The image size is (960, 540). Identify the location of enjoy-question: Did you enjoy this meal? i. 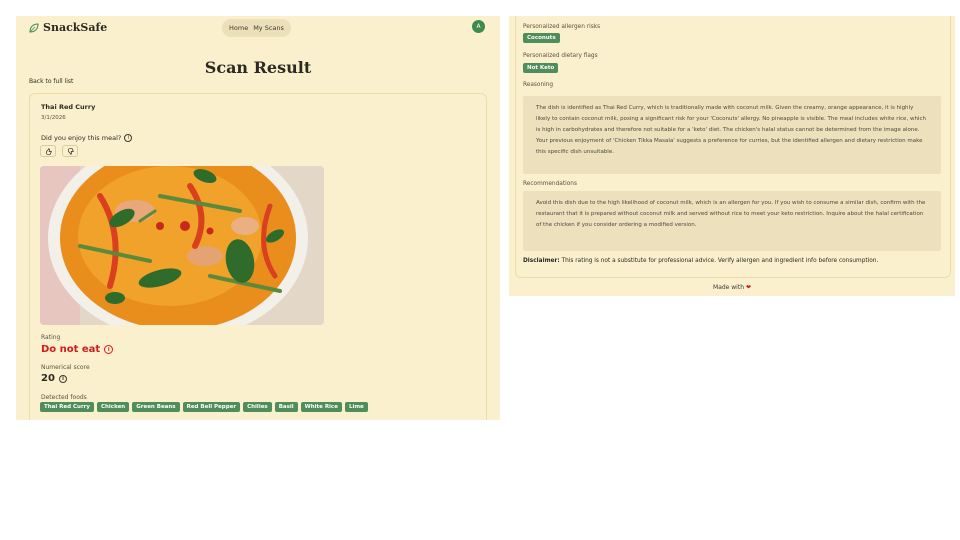
(87, 138).